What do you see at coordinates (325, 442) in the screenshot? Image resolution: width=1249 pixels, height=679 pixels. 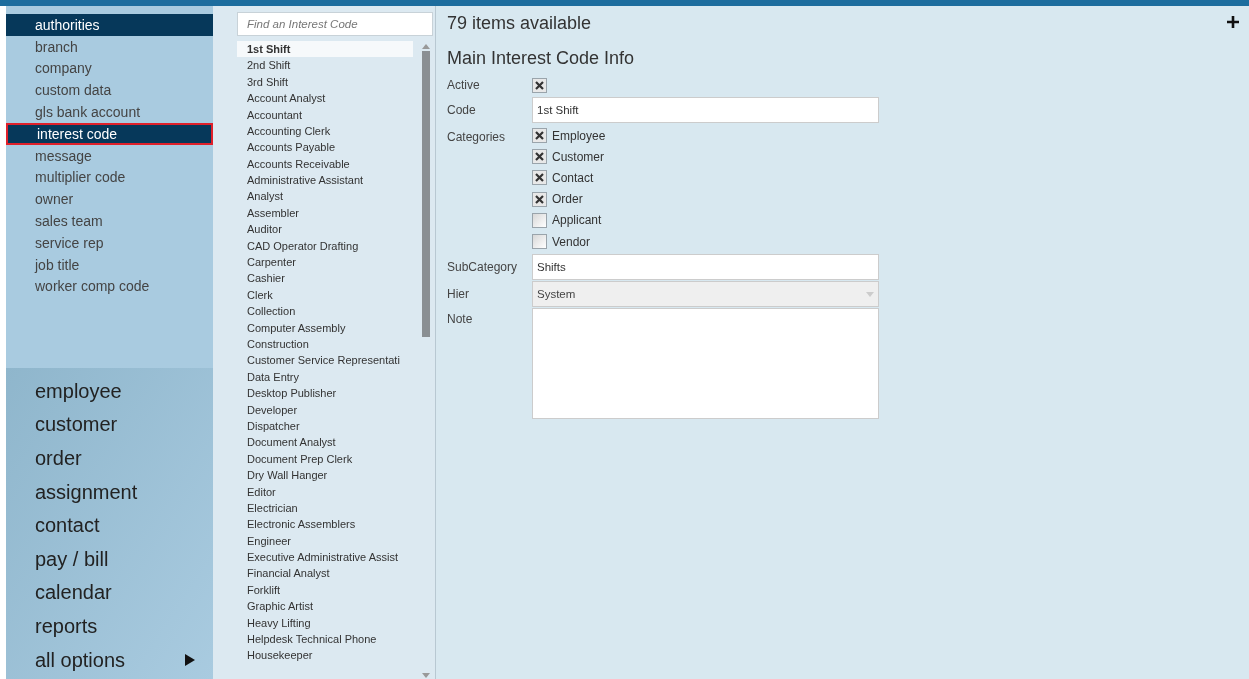 I see `list-item: Document Analyst` at bounding box center [325, 442].